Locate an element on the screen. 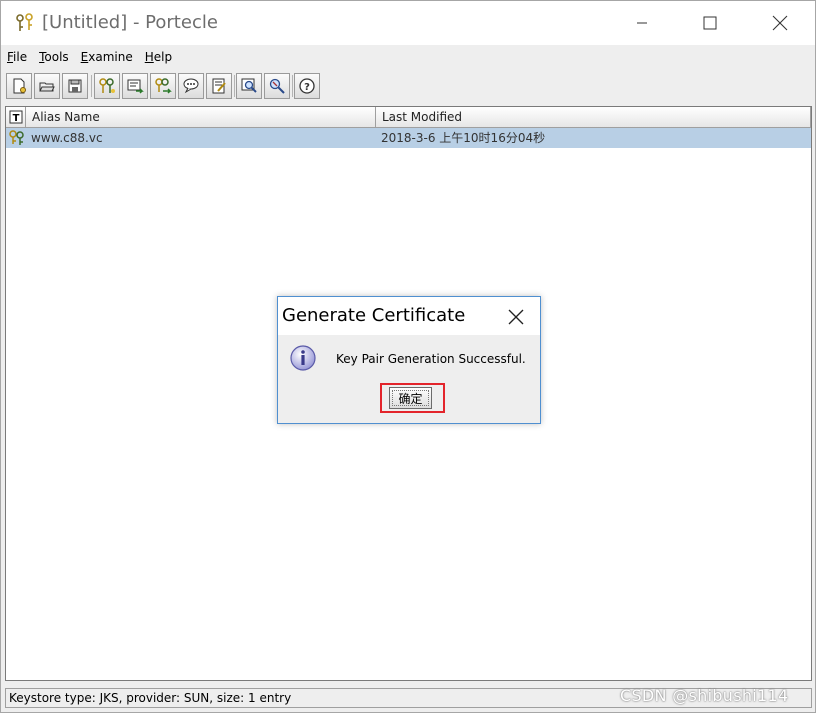 The image size is (816, 713). type-column-letter: T is located at coordinates (16, 118).